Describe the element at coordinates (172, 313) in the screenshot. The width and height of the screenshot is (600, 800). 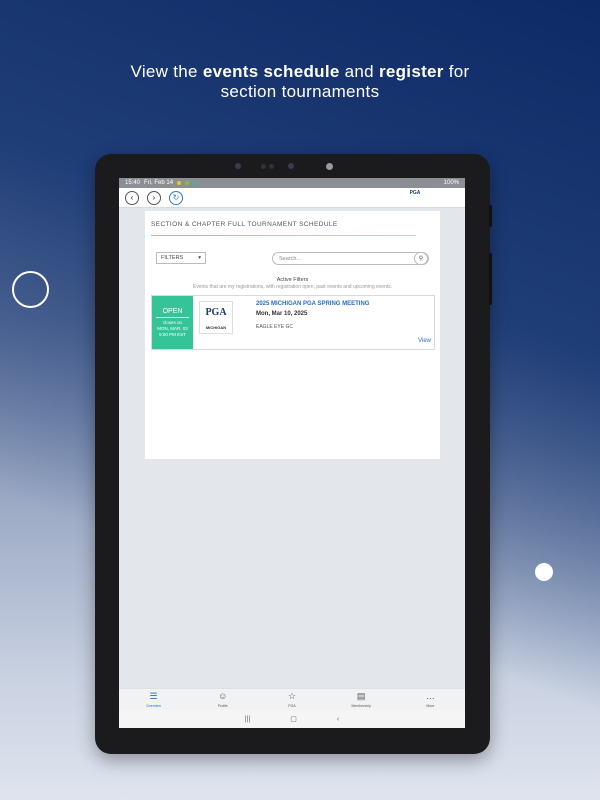
I see `status-label: OPEN` at that location.